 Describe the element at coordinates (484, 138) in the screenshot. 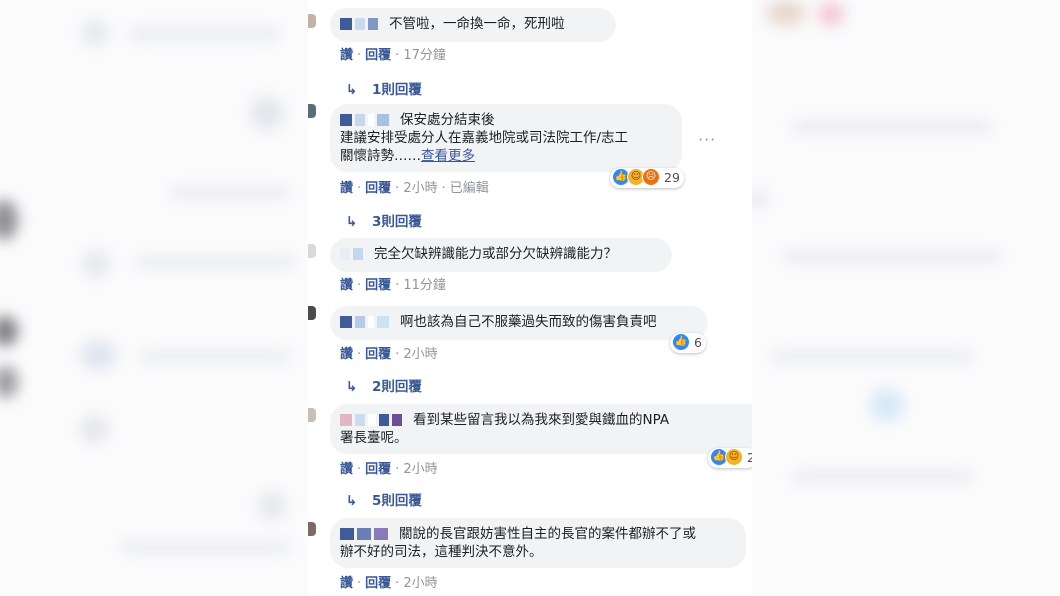

I see `comment-text-line2: 建議安排受處分人在嘉義地院或司法院工作/志工` at that location.